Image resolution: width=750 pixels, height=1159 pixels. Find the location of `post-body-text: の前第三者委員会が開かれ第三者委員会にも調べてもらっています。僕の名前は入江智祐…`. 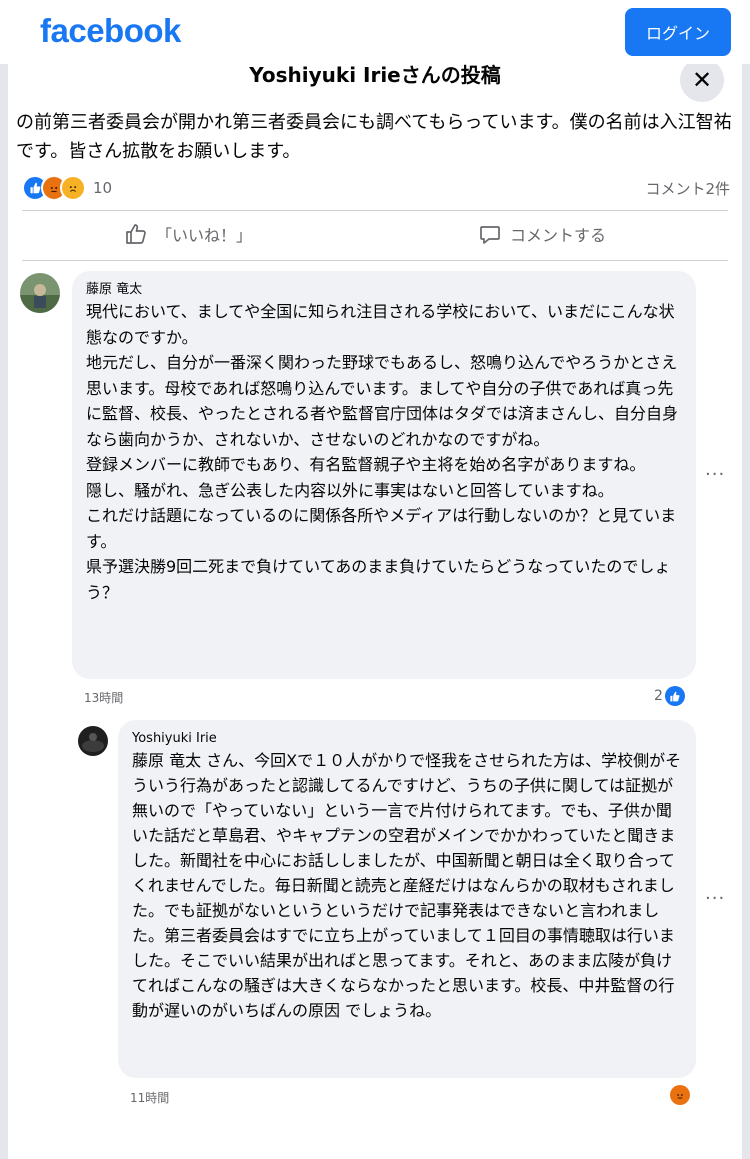

post-body-text: の前第三者委員会が開かれ第三者委員会にも調べてもらっています。僕の名前は入江智祐… is located at coordinates (374, 137).